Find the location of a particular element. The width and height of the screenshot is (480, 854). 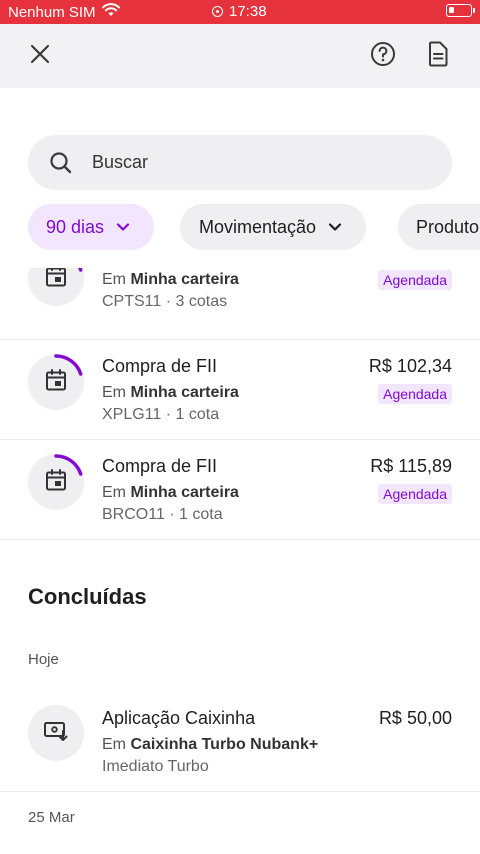

status-right is located at coordinates (460, 10).